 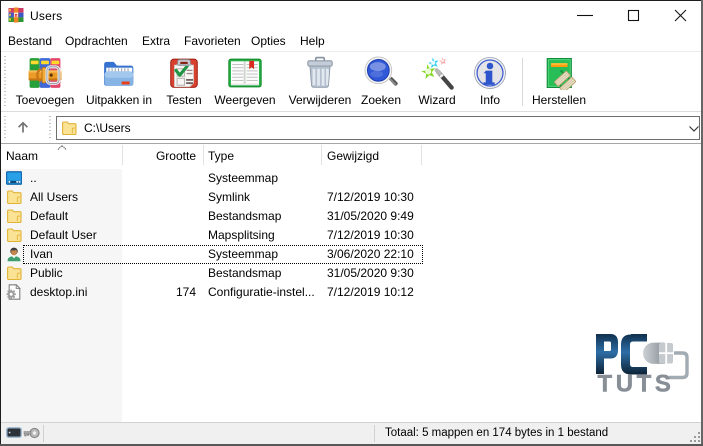 I want to click on svg-text: TUTS, so click(x=635, y=384).